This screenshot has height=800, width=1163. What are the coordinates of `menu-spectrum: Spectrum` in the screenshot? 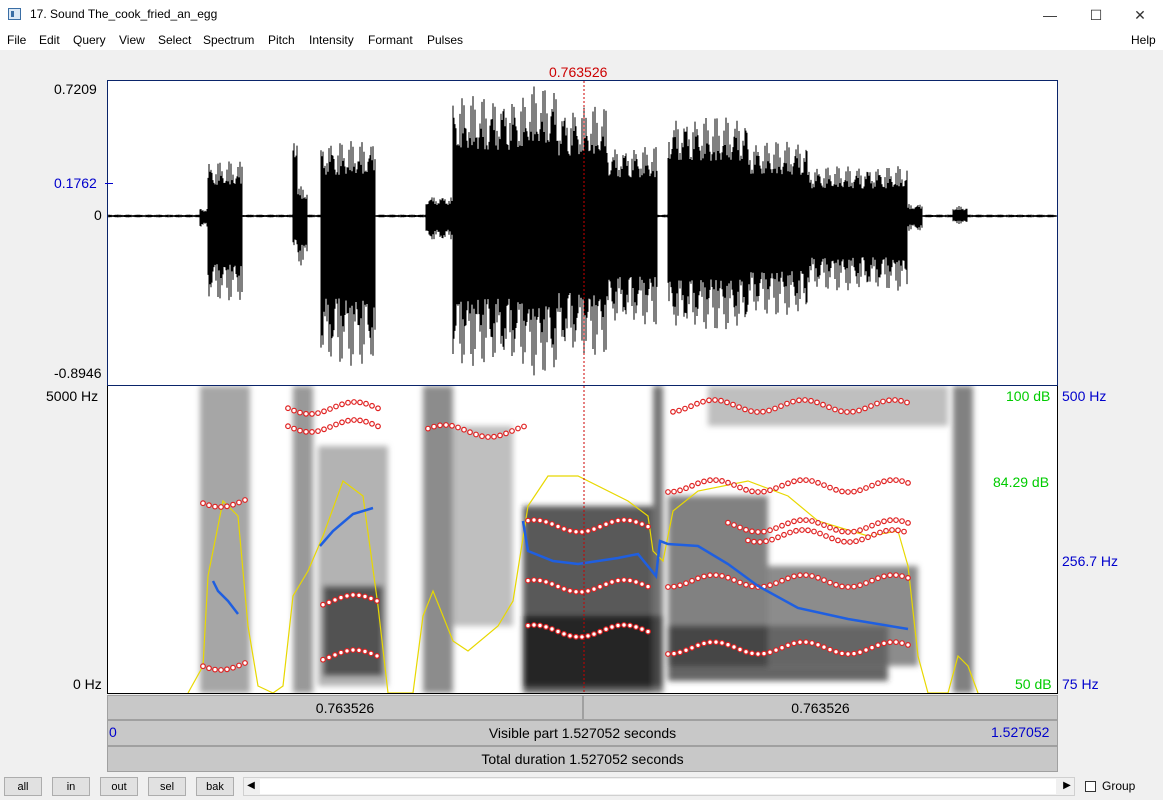 It's located at (228, 40).